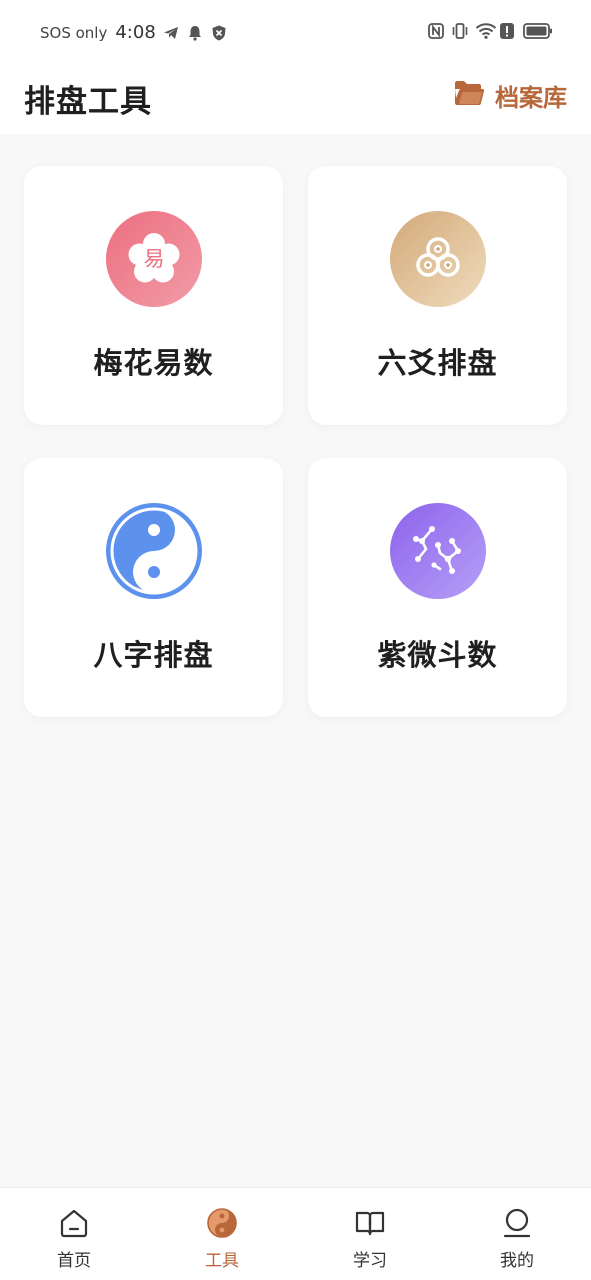 This screenshot has height=1280, width=591. What do you see at coordinates (219, 33) in the screenshot?
I see `shield-icon` at bounding box center [219, 33].